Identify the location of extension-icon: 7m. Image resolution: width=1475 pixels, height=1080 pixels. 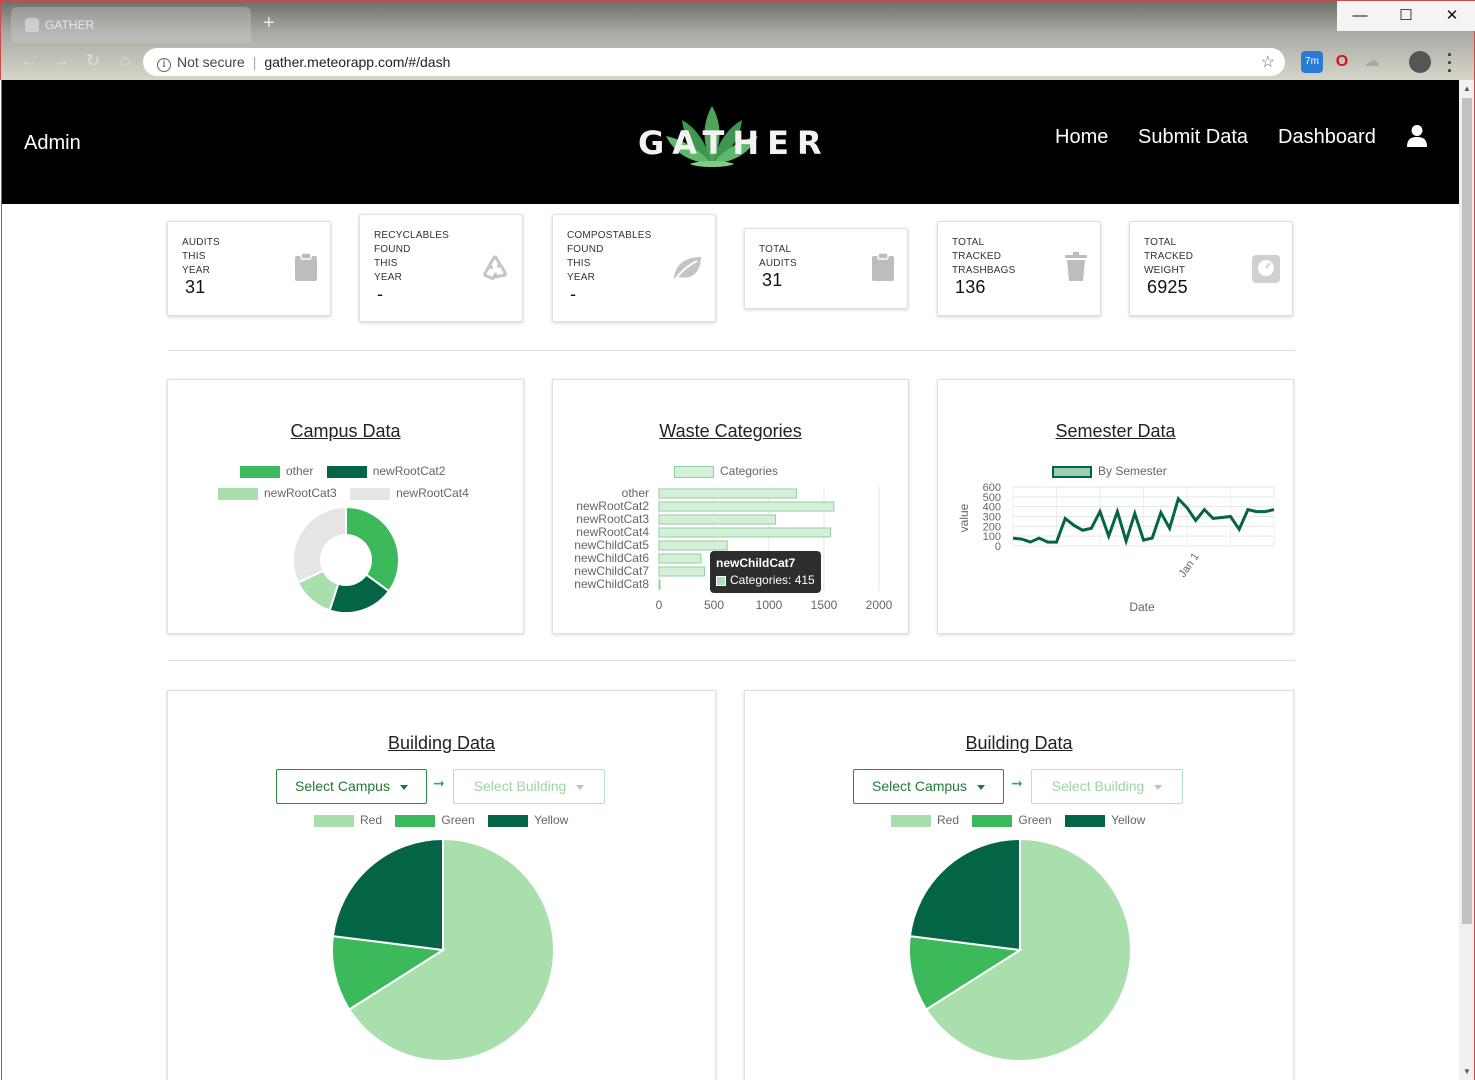
(1312, 62).